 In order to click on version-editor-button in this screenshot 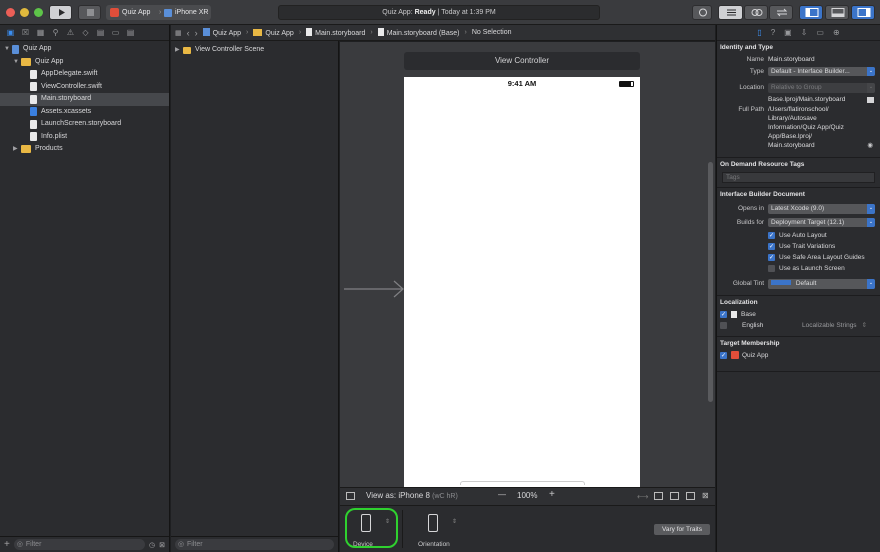, I will do `click(781, 12)`.